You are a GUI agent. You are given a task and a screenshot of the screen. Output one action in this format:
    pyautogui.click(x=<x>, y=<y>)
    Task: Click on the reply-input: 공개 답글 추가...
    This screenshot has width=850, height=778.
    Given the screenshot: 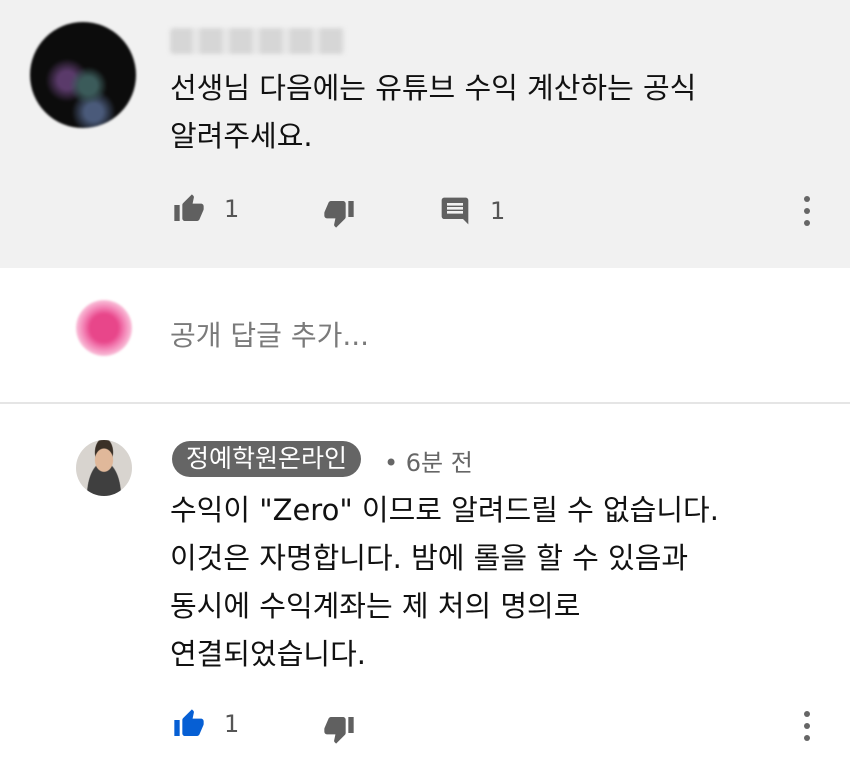 What is the action you would take?
    pyautogui.click(x=269, y=334)
    